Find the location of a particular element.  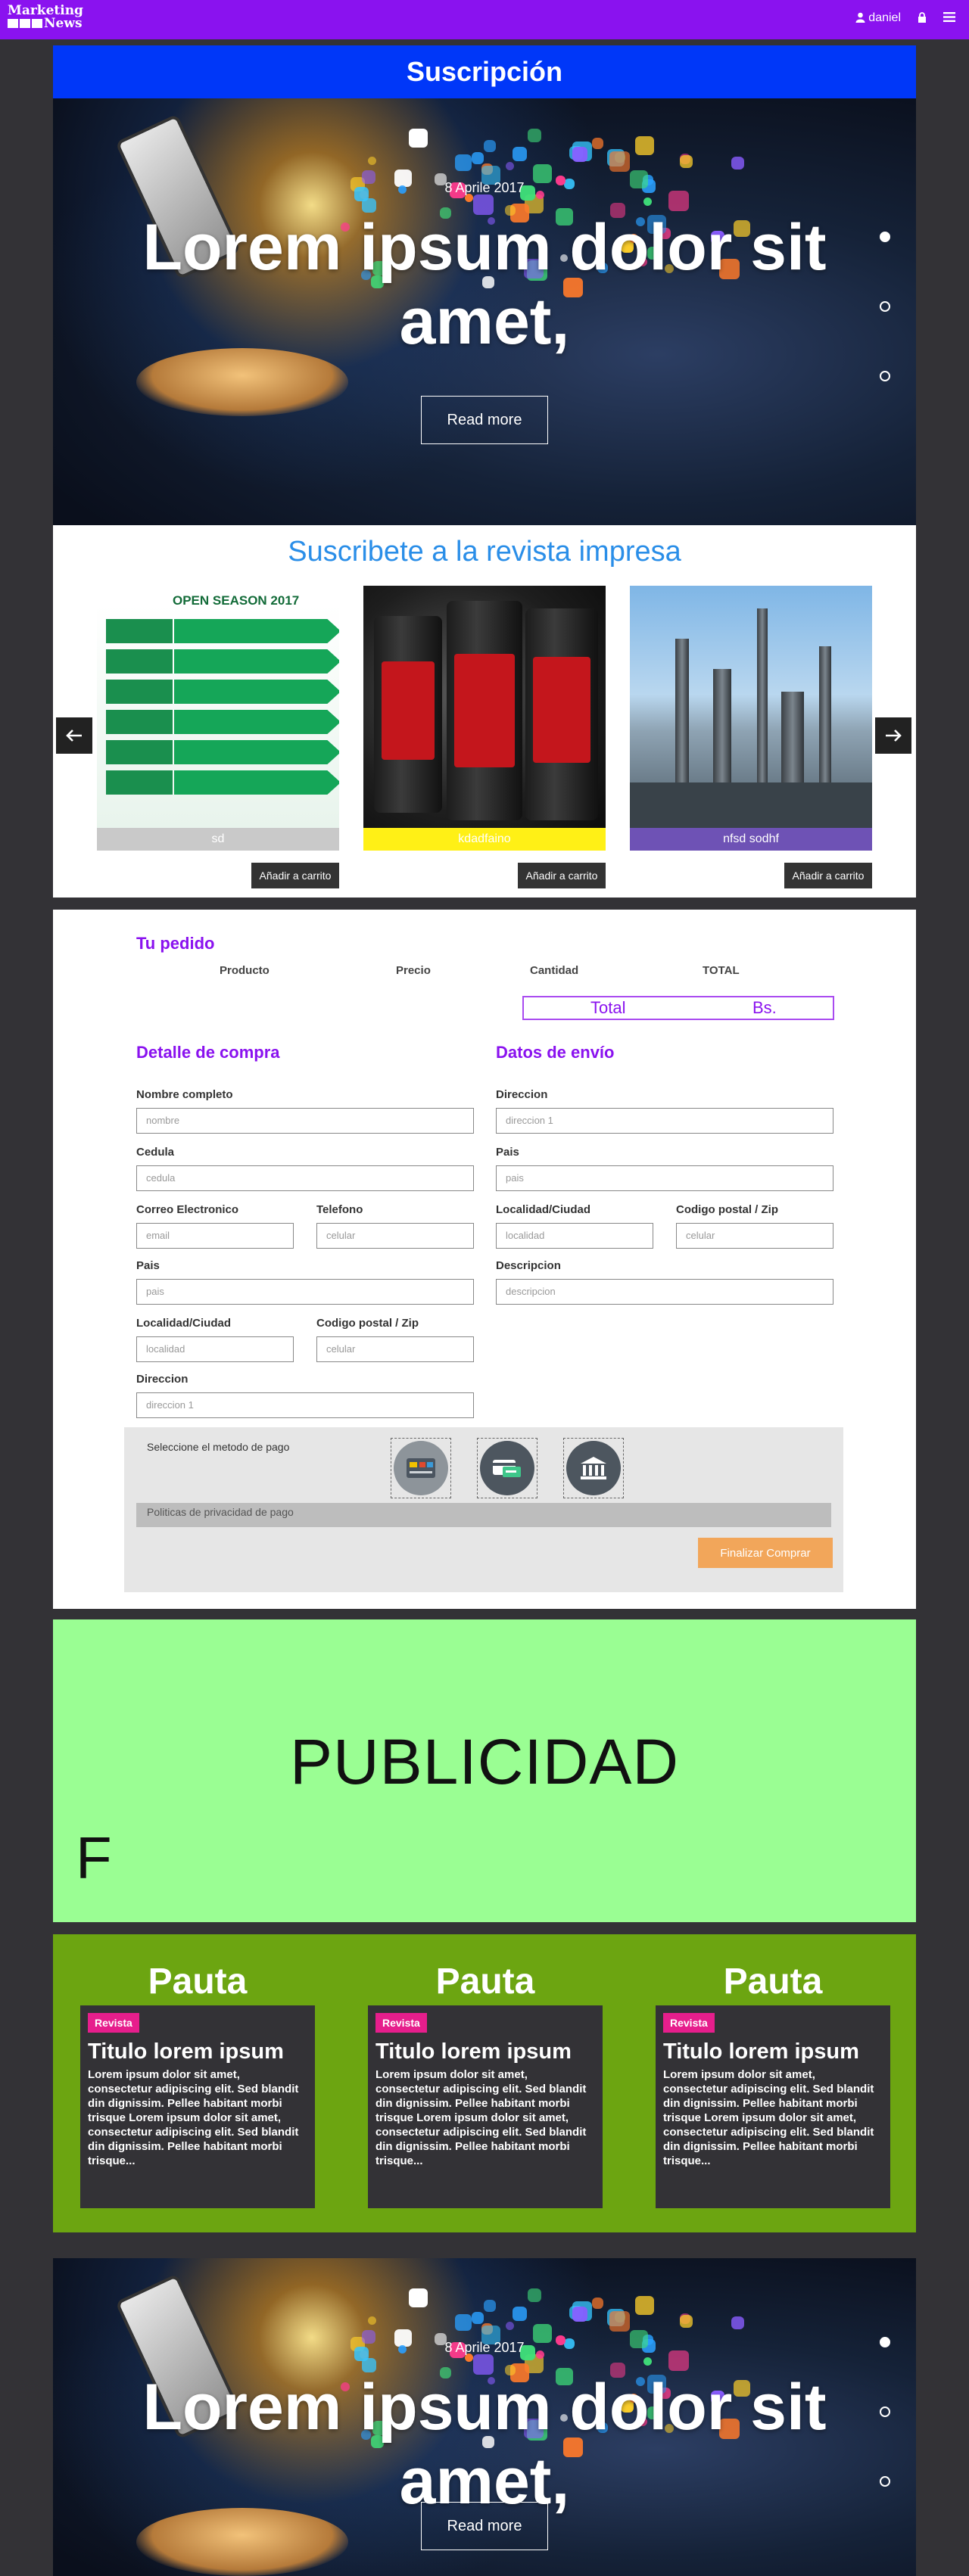

product-caption: kdadfaino is located at coordinates (484, 840).